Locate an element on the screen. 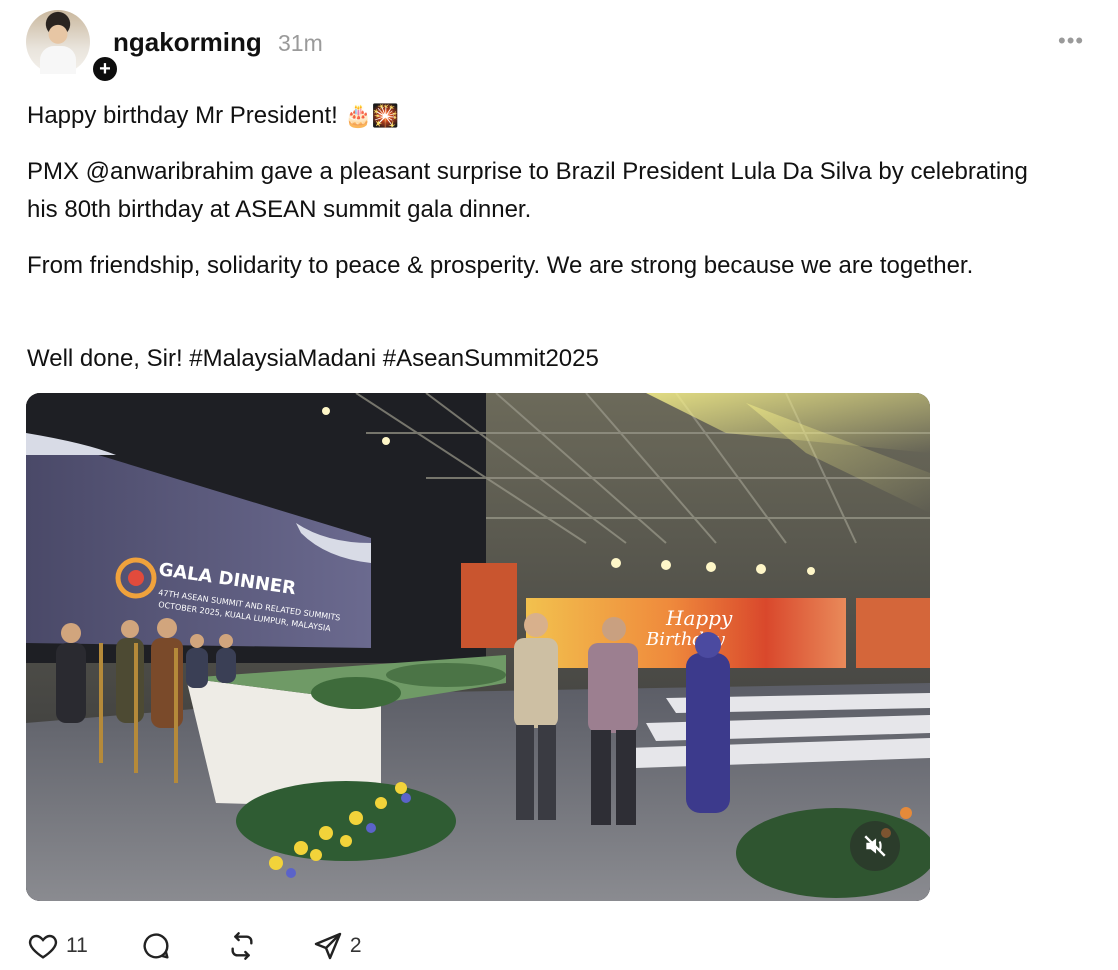 The height and width of the screenshot is (970, 1118). heart-icon is located at coordinates (43, 946).